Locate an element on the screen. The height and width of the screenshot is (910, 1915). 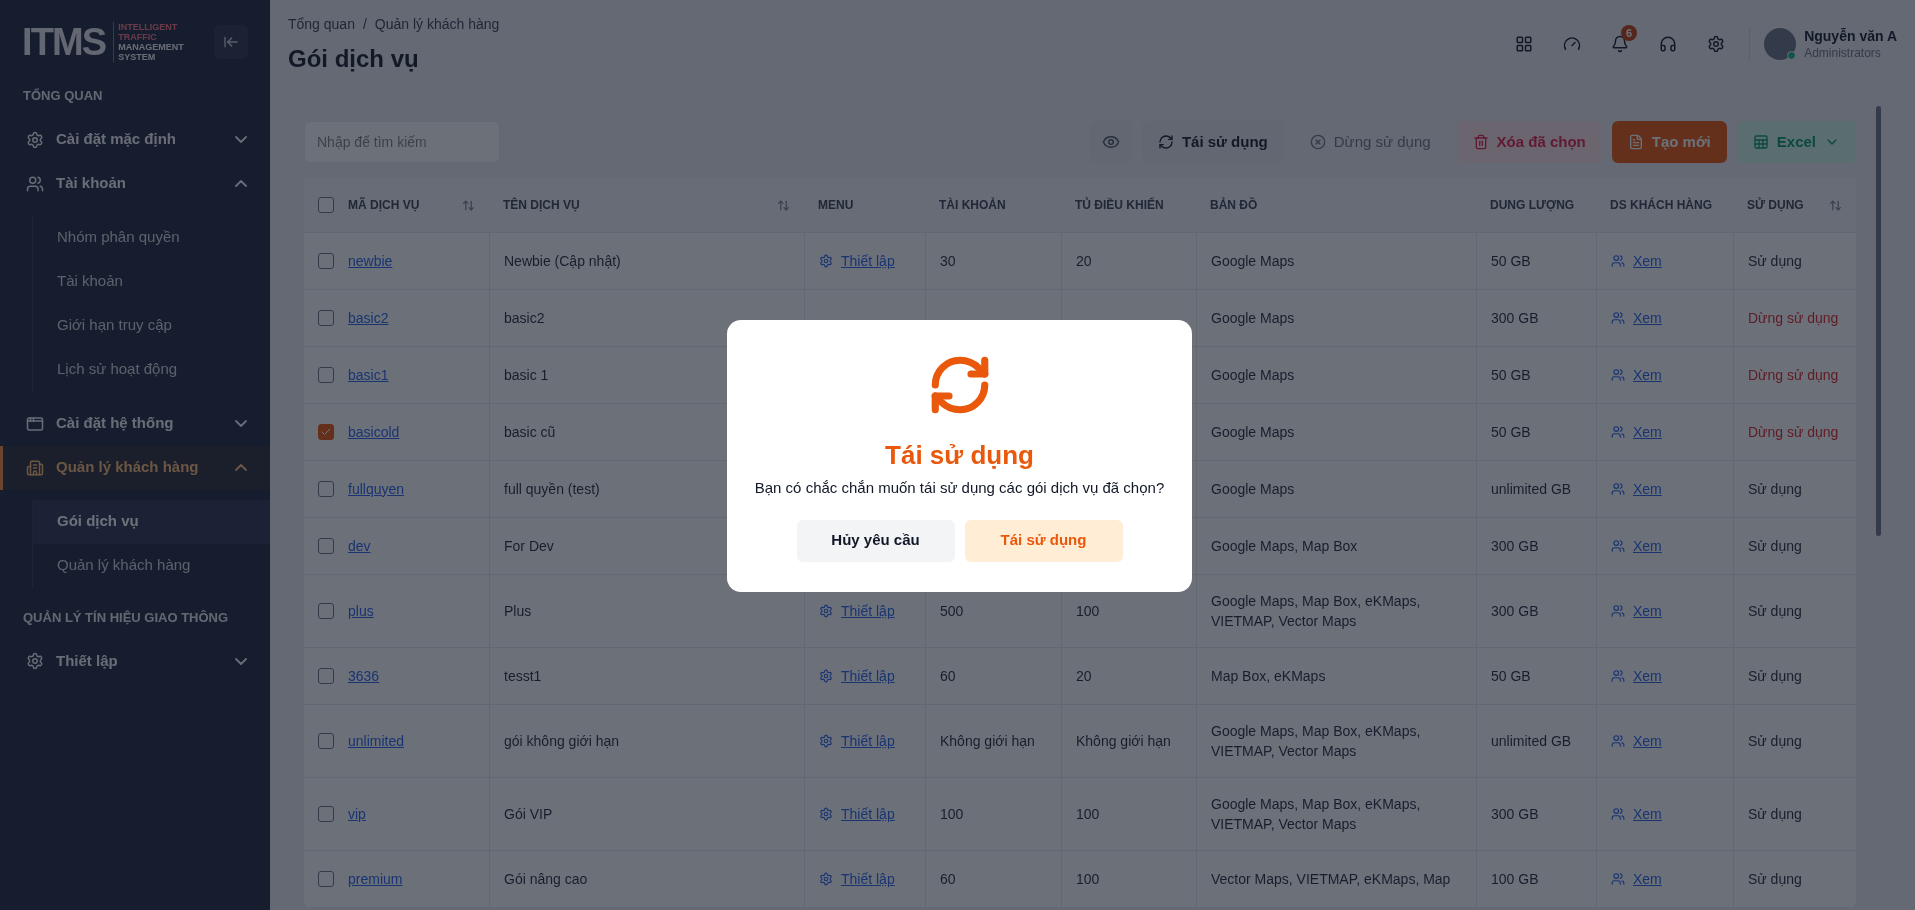
circle-x-icon is located at coordinates (1317, 142).